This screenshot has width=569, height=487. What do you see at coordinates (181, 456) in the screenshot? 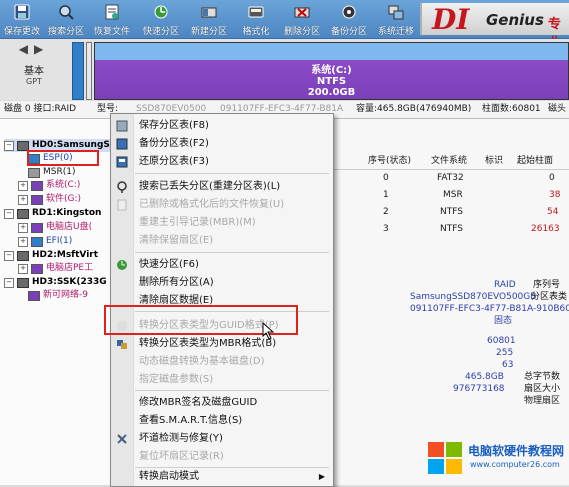
I see `menu-item-label: 复位坏扇区记录(R)` at bounding box center [181, 456].